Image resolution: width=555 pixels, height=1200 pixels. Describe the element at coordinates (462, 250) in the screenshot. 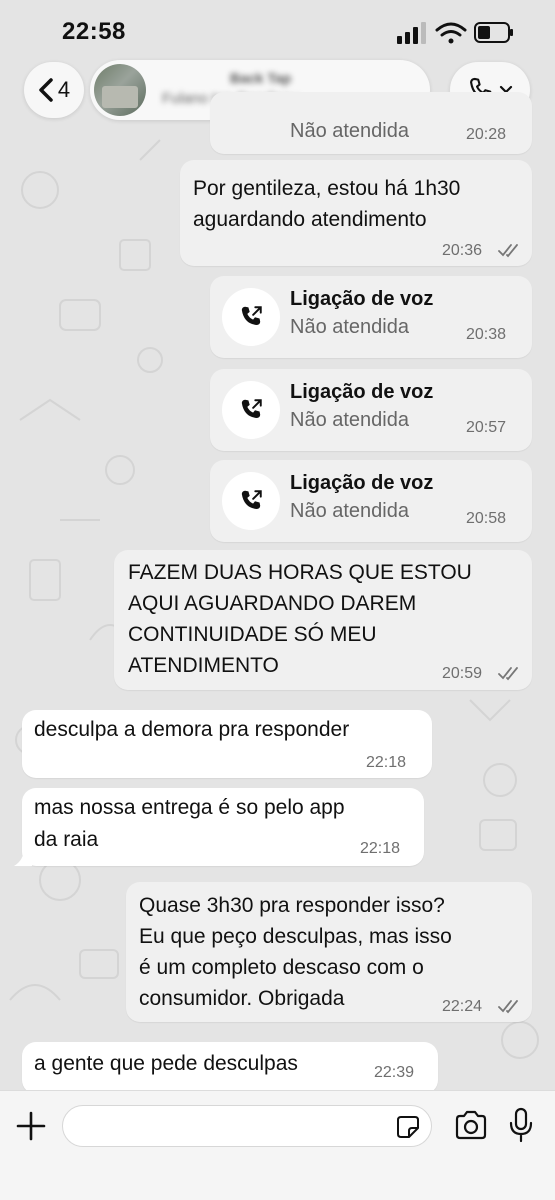

I see `message-time: 20:36` at that location.